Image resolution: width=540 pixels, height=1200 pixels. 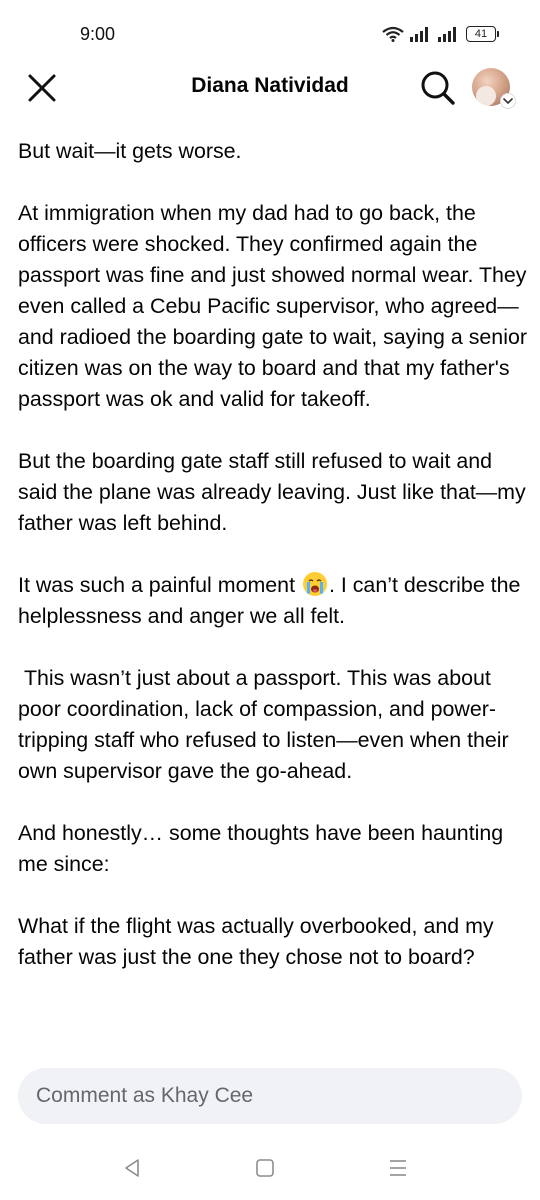 I want to click on nav-home-button, so click(x=265, y=1168).